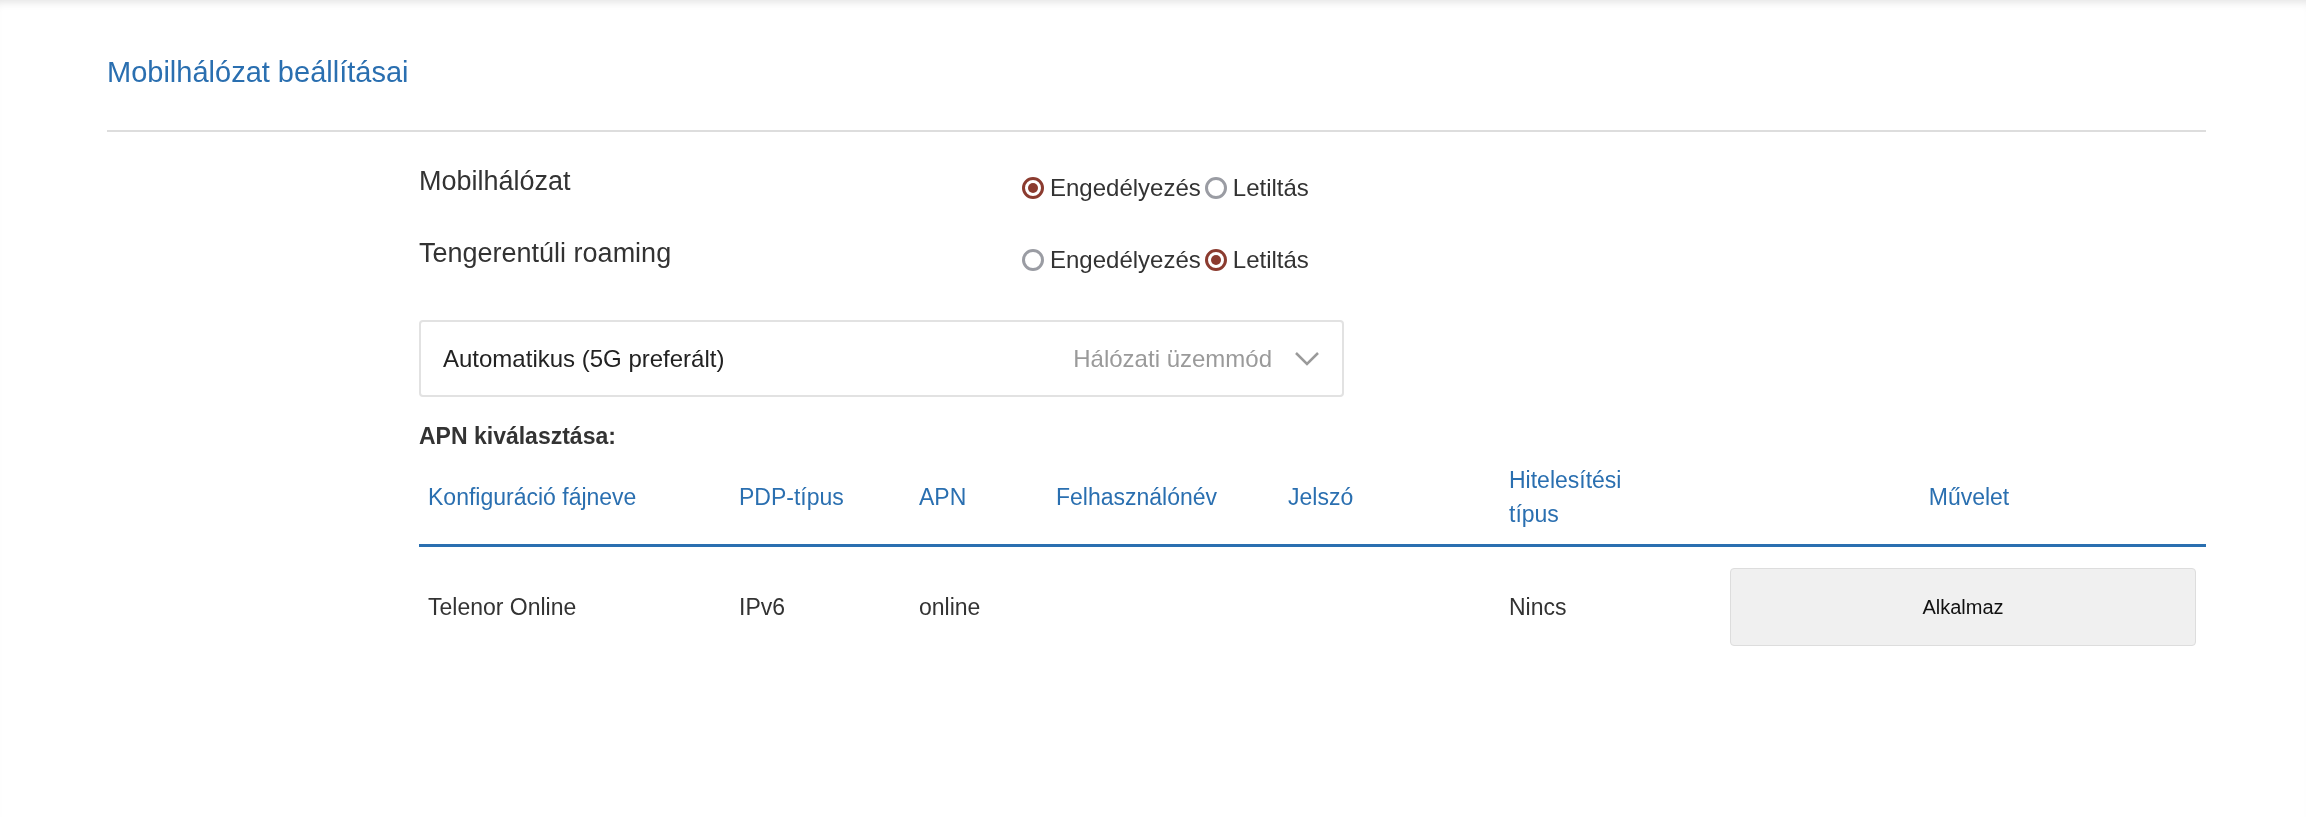  Describe the element at coordinates (1969, 497) in the screenshot. I see `column-header: Művelet` at that location.